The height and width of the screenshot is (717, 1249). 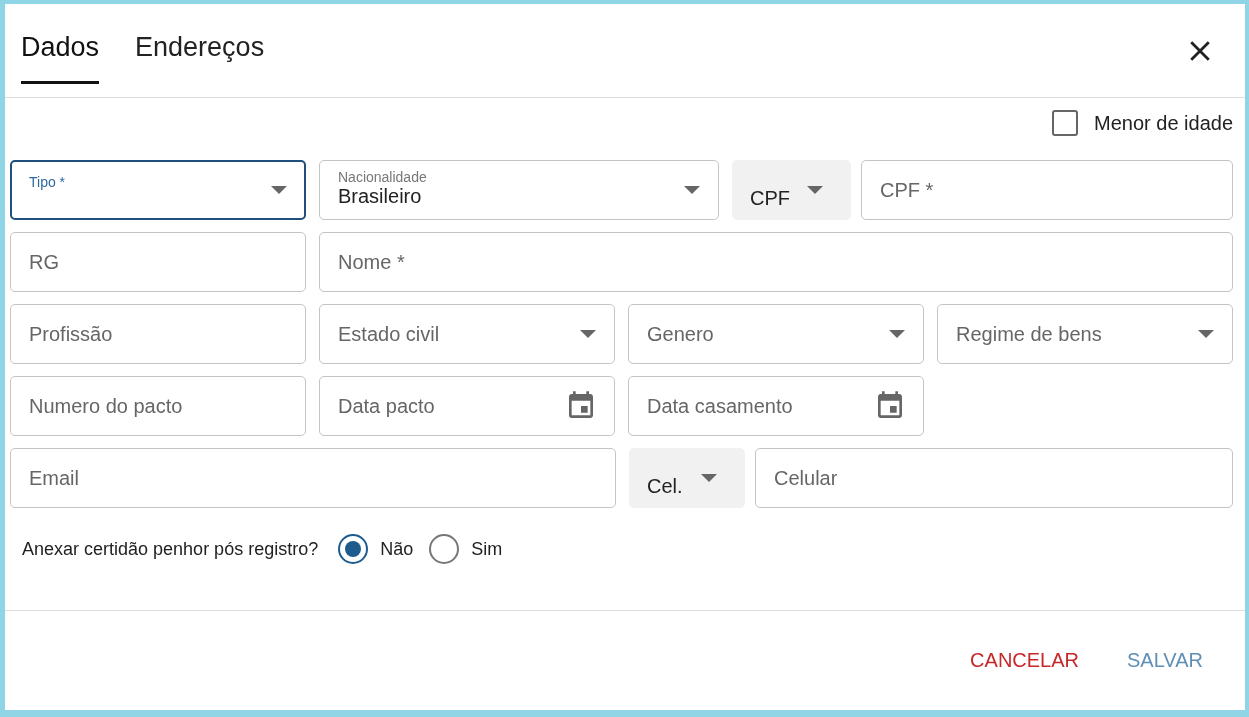 What do you see at coordinates (687, 478) in the screenshot?
I see `prefix-select: Cel.` at bounding box center [687, 478].